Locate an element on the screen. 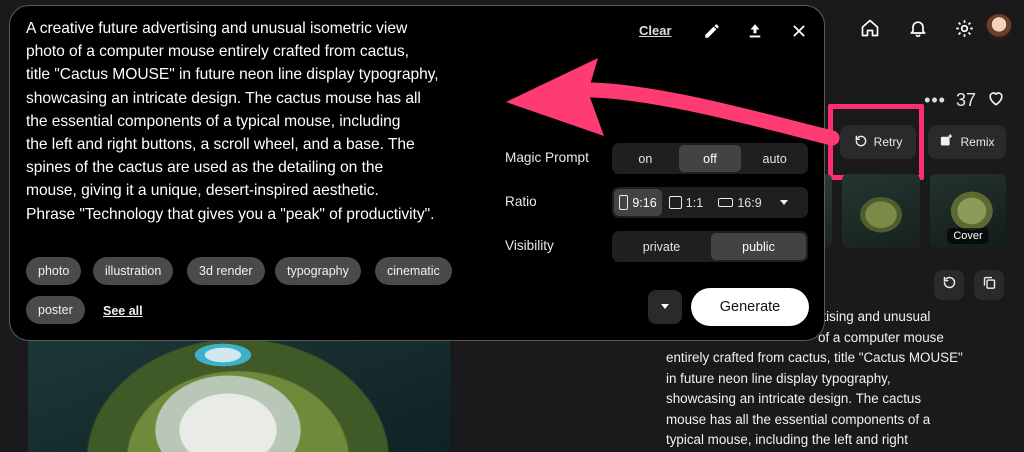 This screenshot has height=452, width=1024. ratio-1-1: 1:1 is located at coordinates (686, 202).